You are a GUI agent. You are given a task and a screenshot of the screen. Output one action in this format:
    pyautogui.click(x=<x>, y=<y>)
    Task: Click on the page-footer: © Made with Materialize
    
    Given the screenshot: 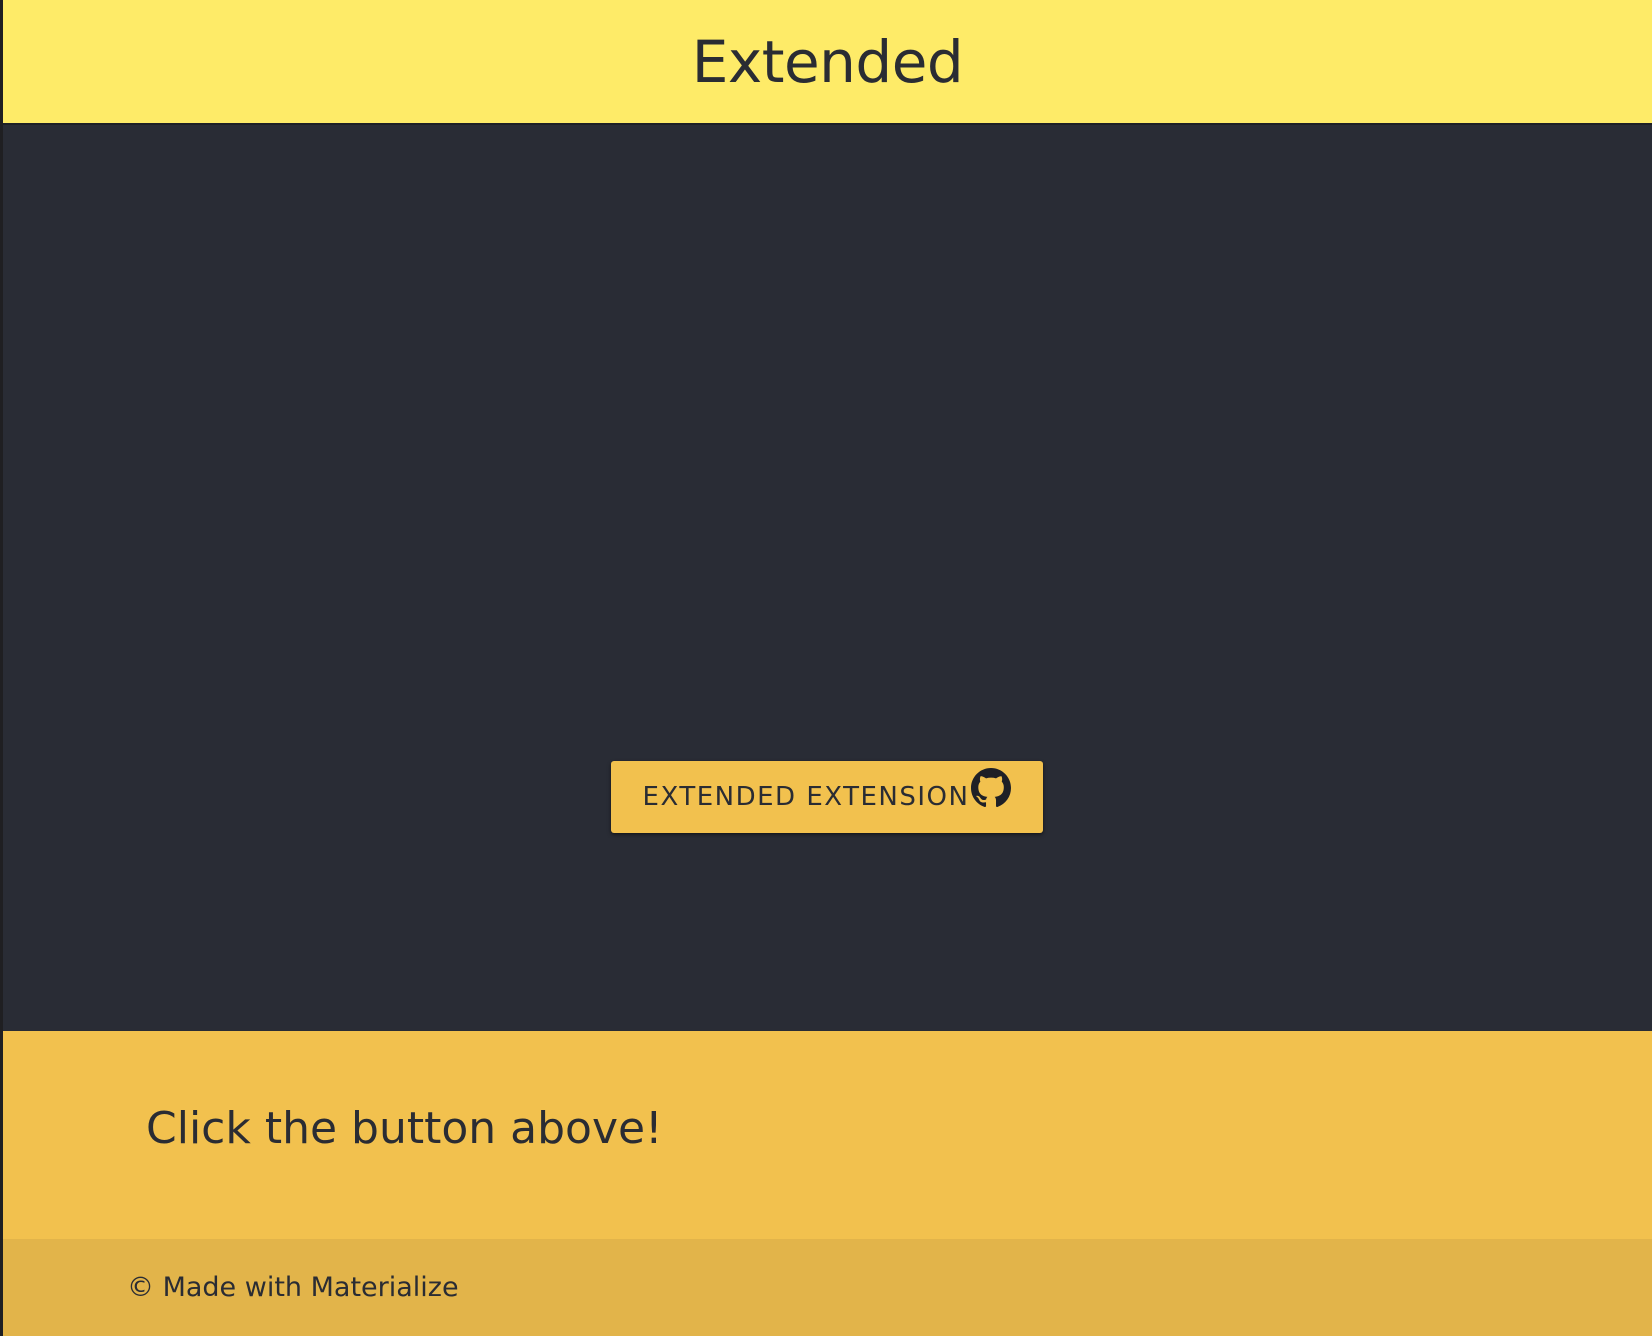 What is the action you would take?
    pyautogui.click(x=827, y=1287)
    